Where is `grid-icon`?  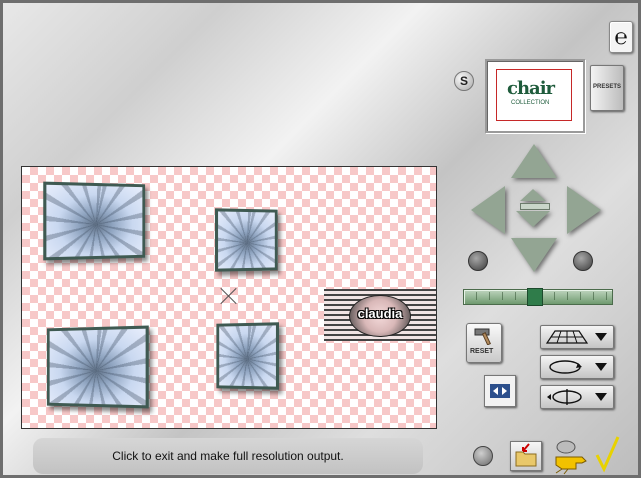
grid-icon is located at coordinates (483, 456).